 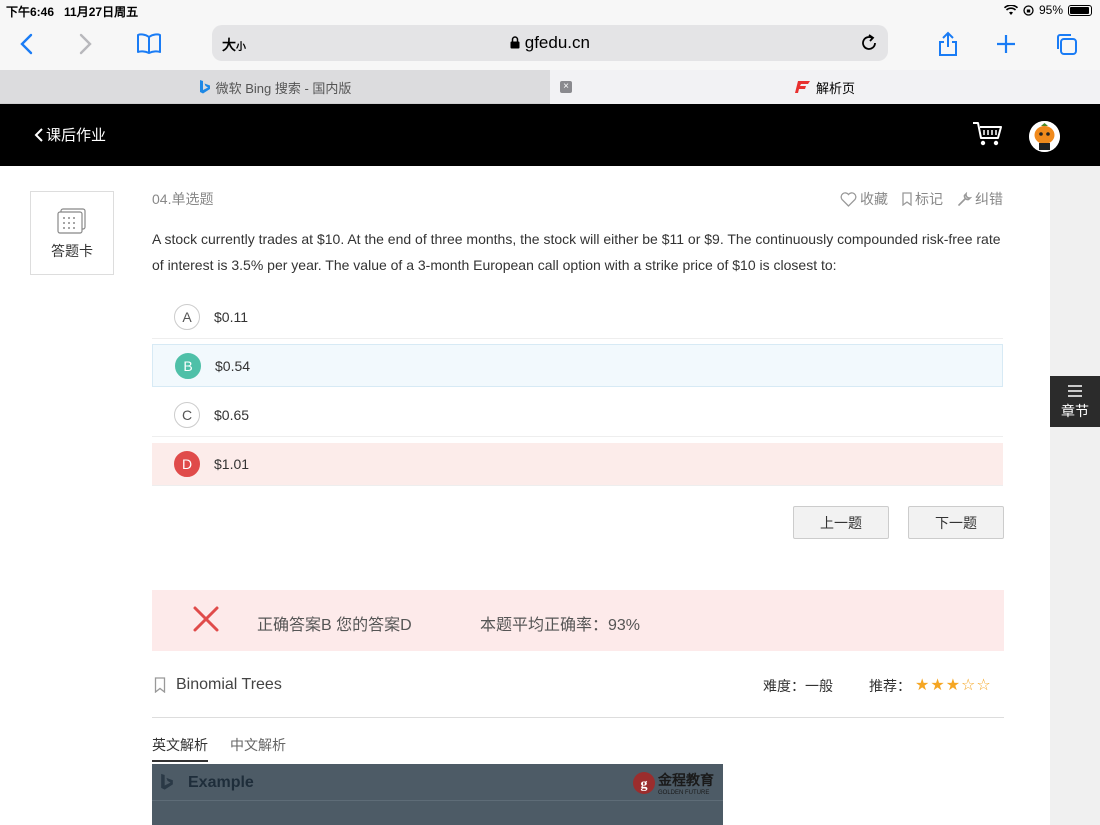 What do you see at coordinates (1066, 44) in the screenshot?
I see `tabs-overview-icon` at bounding box center [1066, 44].